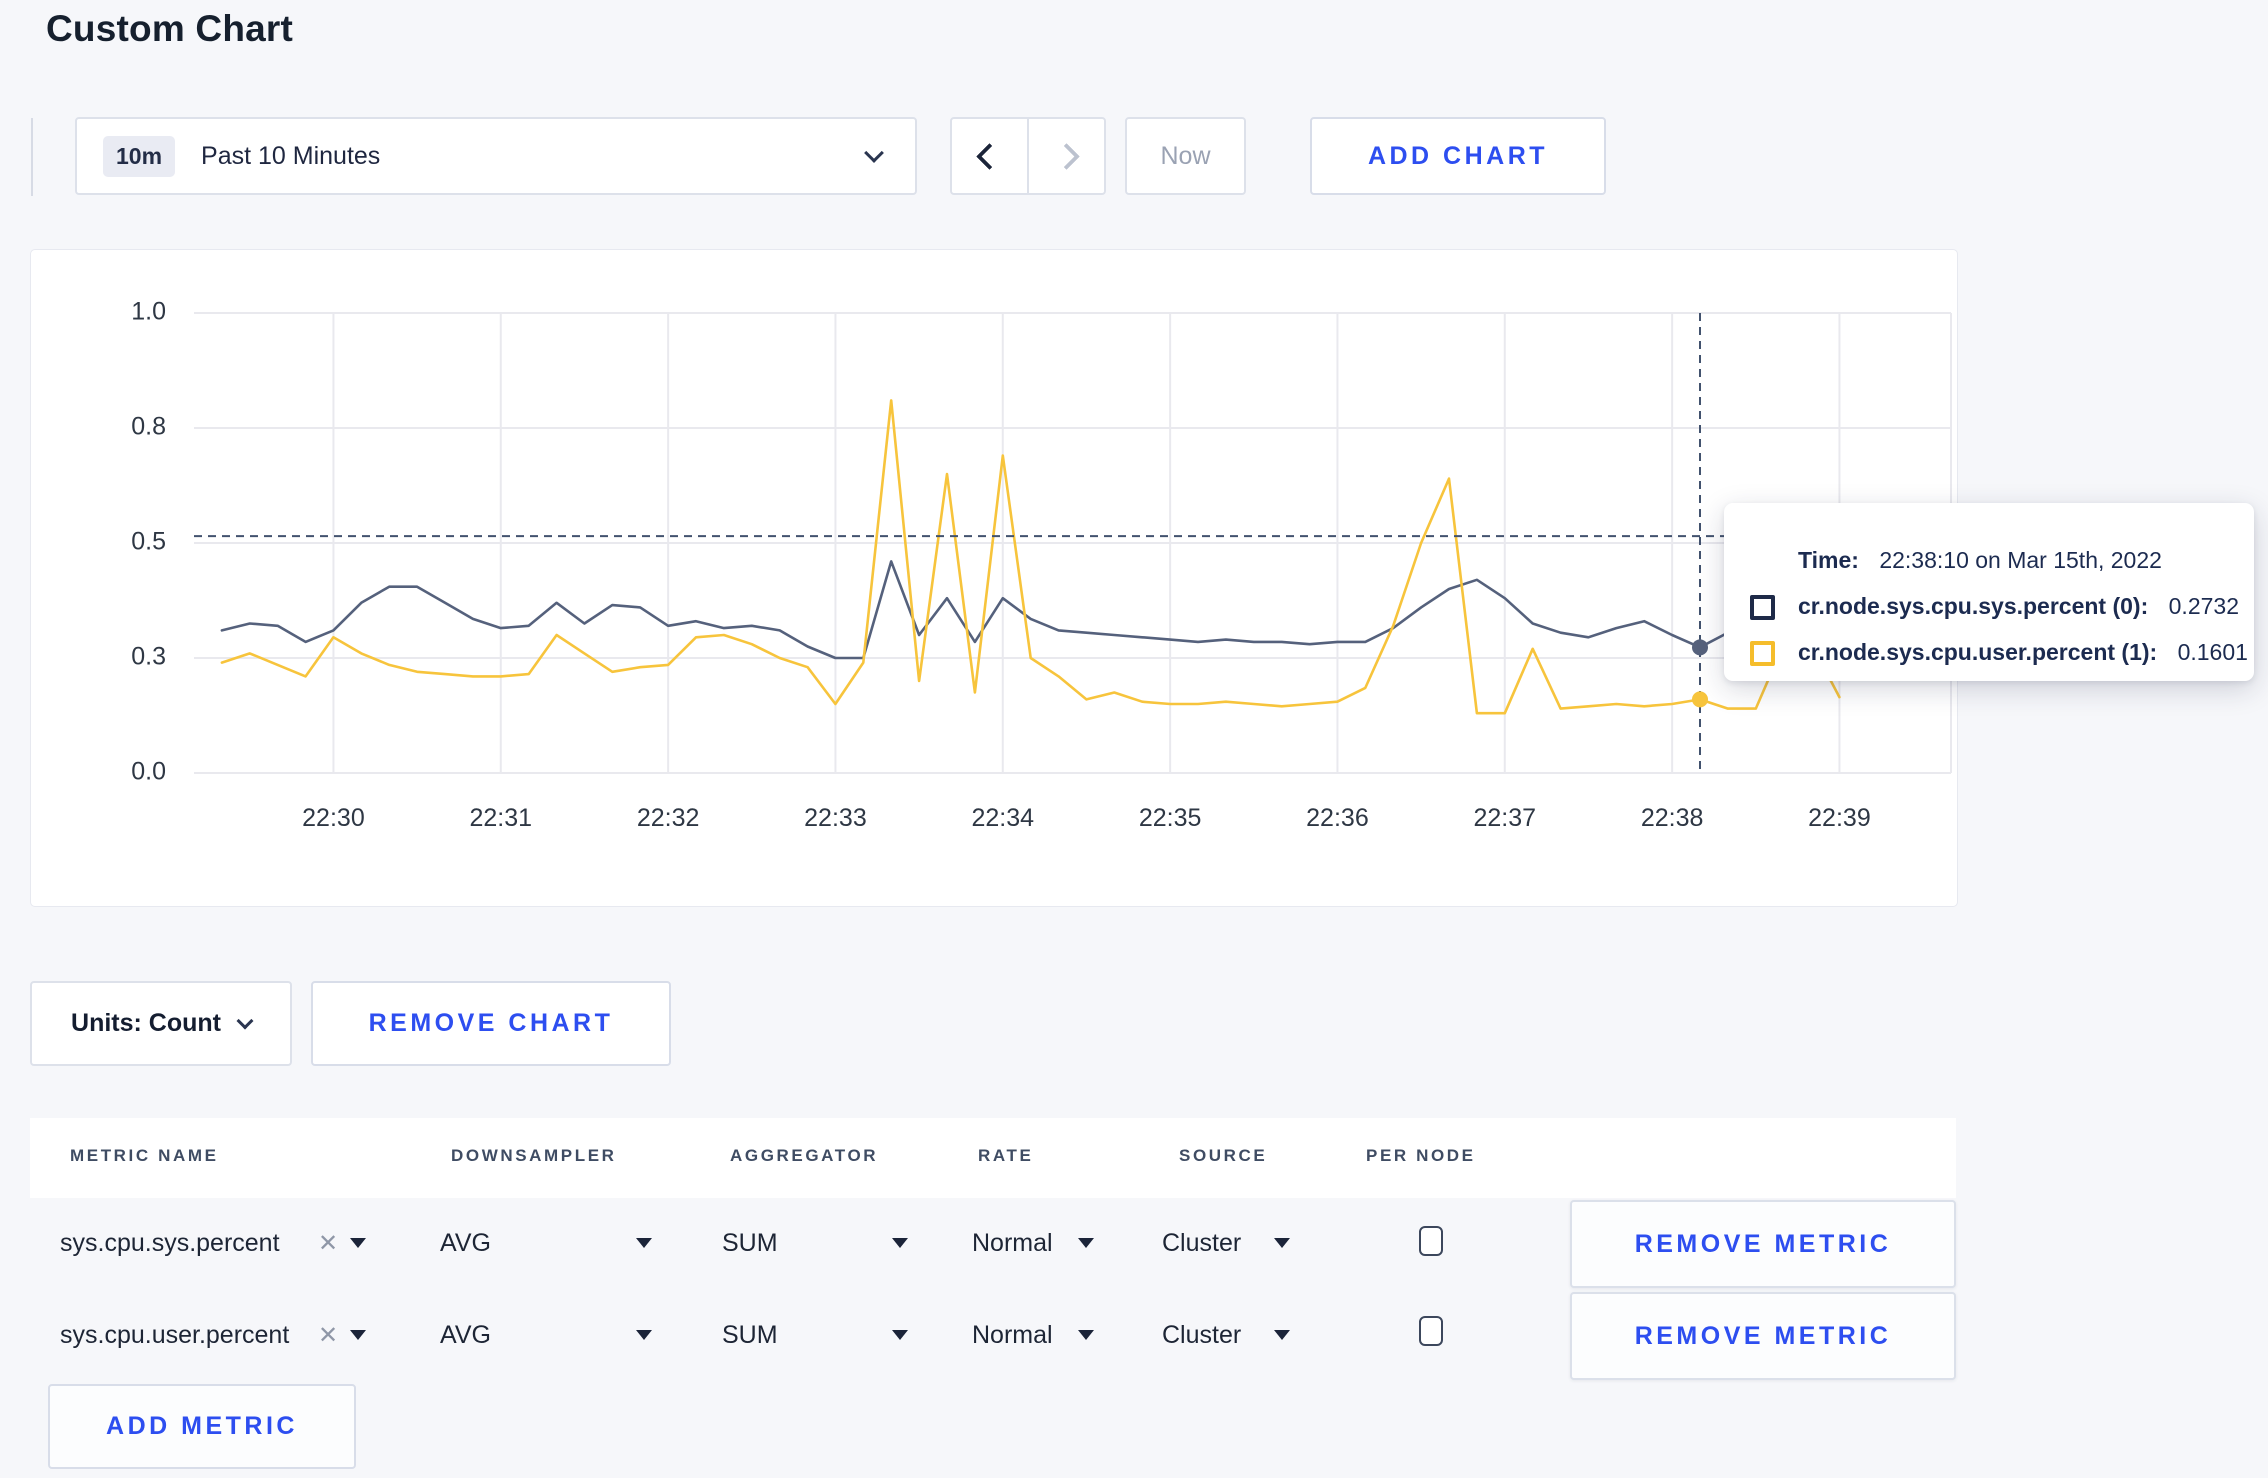 Image resolution: width=2268 pixels, height=1478 pixels. I want to click on x-axis-tick-label: 22:33, so click(835, 818).